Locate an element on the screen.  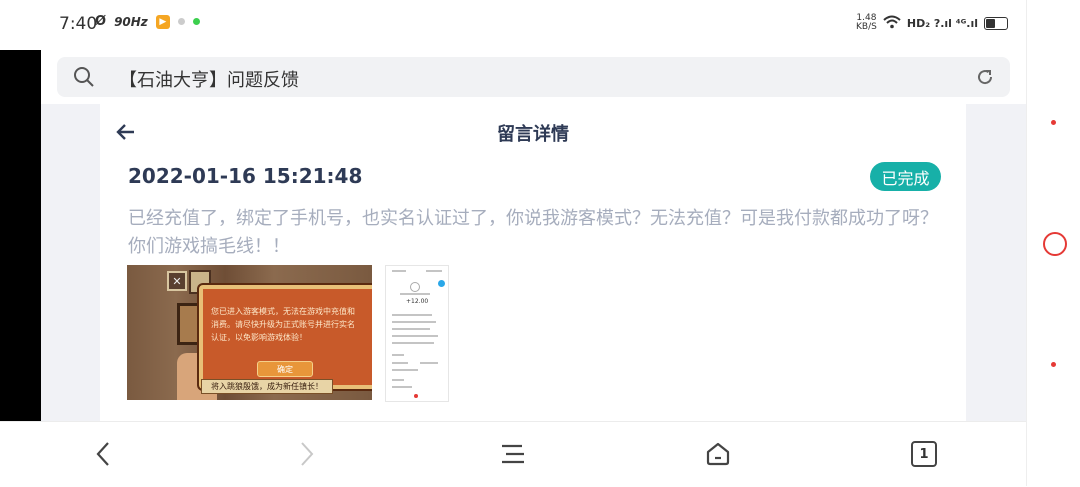
status-time: 7:40 is located at coordinates (78, 24).